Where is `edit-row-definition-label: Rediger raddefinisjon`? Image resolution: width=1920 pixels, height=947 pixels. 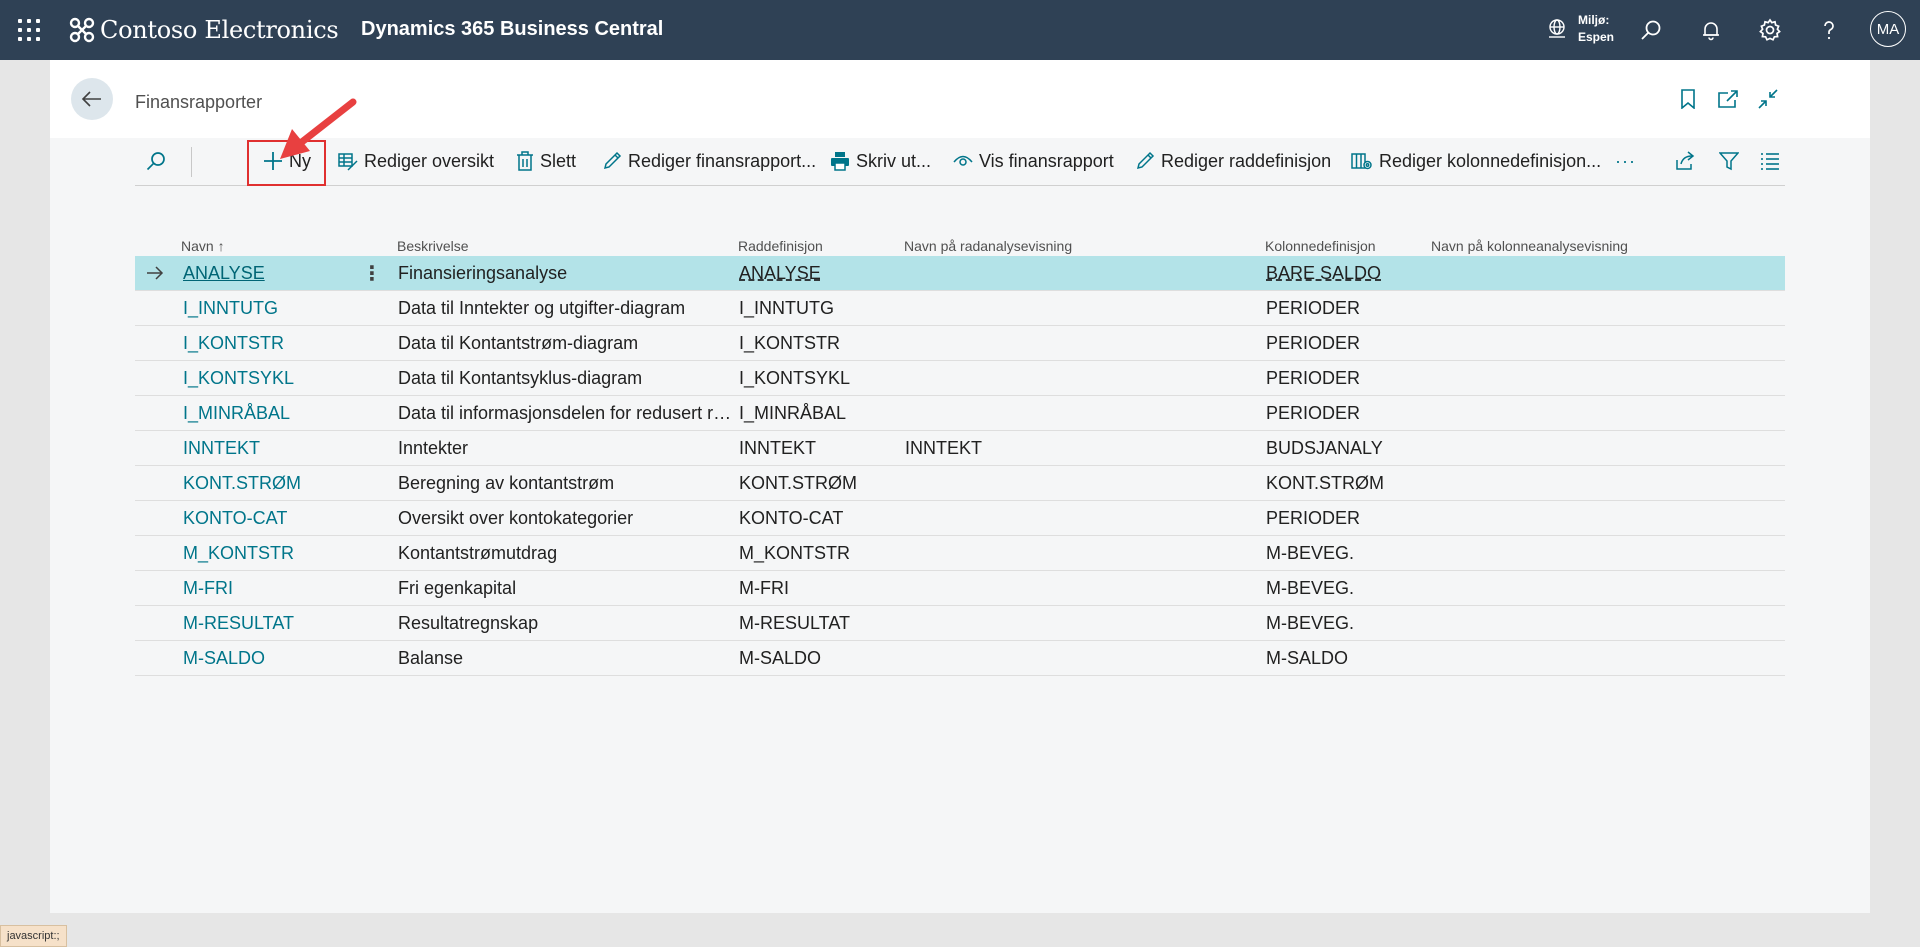
edit-row-definition-label: Rediger raddefinisjon is located at coordinates (1246, 160).